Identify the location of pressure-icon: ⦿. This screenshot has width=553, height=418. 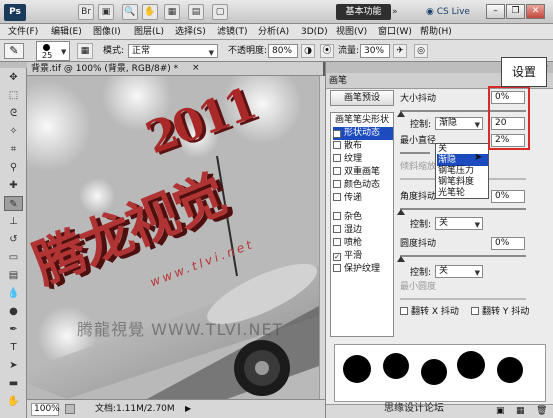
(327, 51).